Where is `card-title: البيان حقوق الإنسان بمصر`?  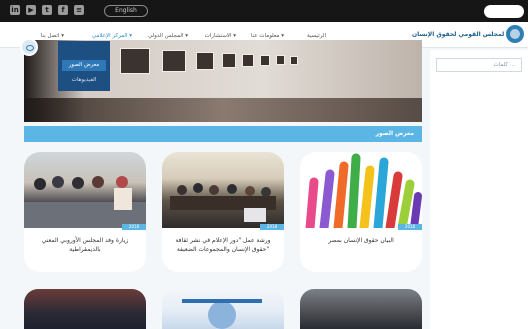
card-title: البيان حقوق الإنسان بمصر is located at coordinates (361, 240).